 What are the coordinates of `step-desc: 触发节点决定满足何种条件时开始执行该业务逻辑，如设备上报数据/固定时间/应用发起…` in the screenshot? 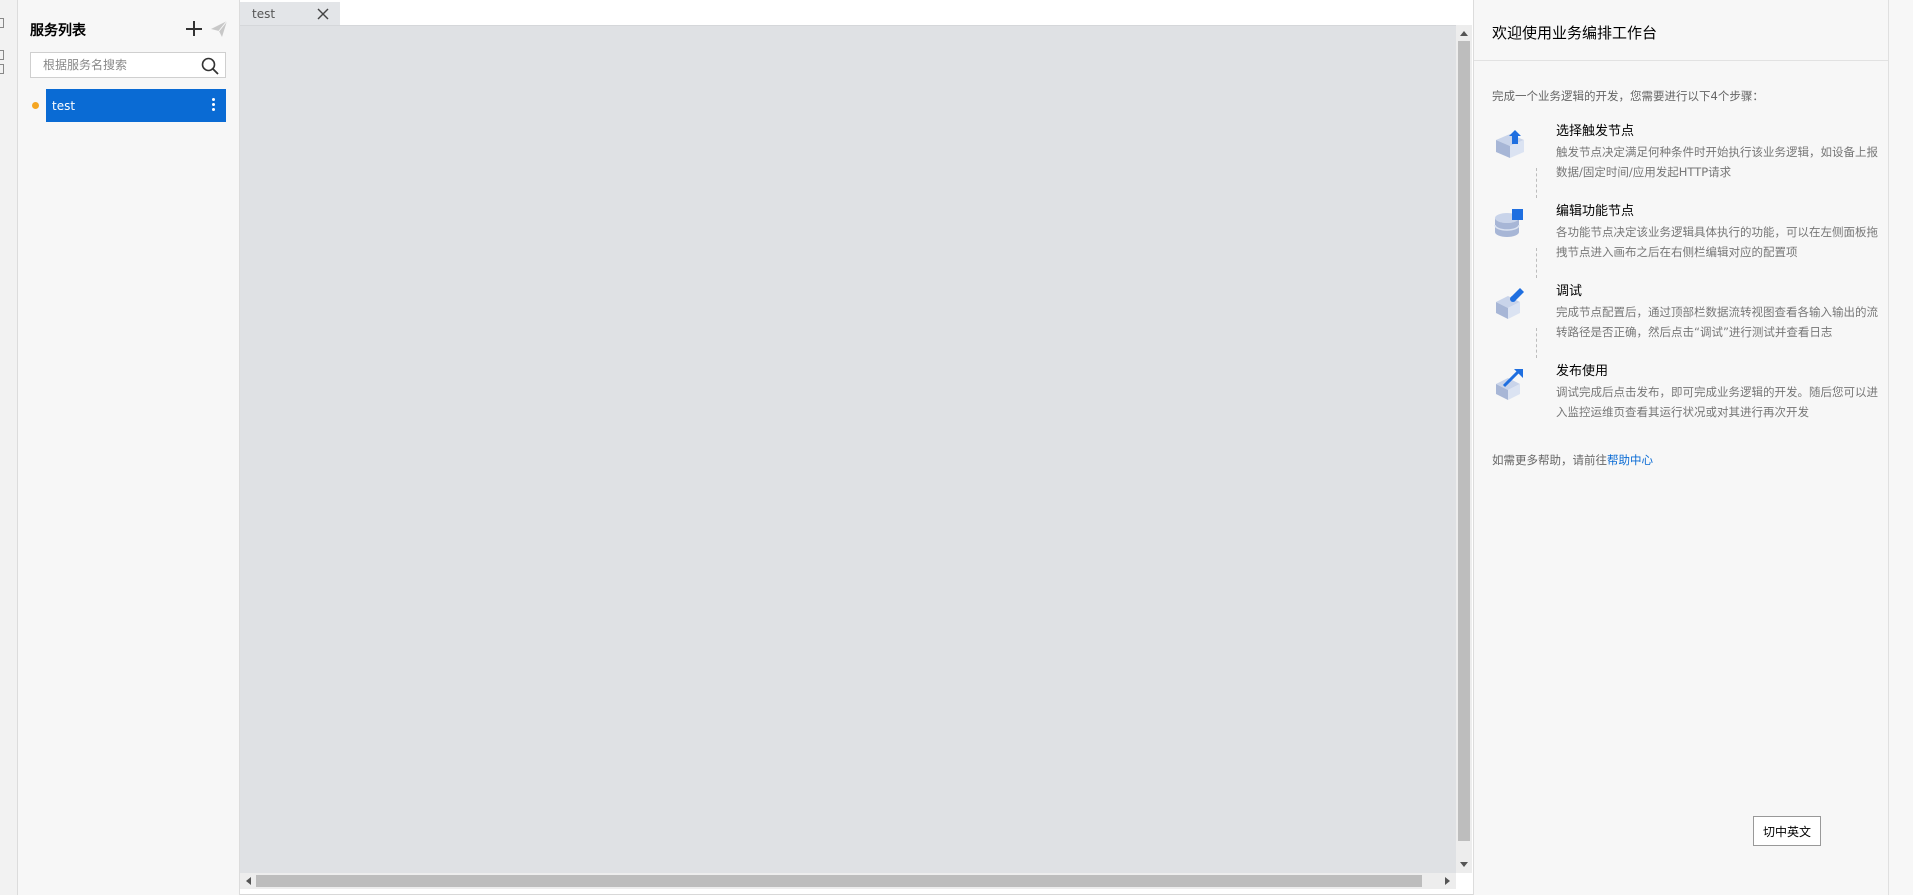 It's located at (1717, 162).